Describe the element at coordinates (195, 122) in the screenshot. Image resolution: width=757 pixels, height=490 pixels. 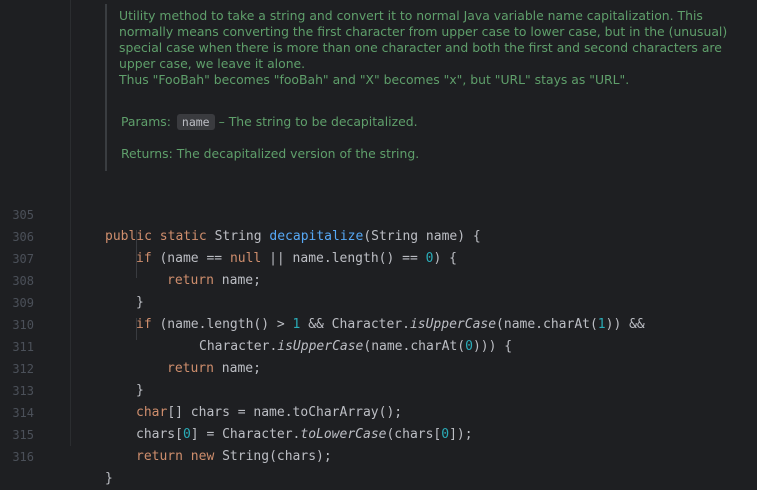
I see `param-name-chip: name` at that location.